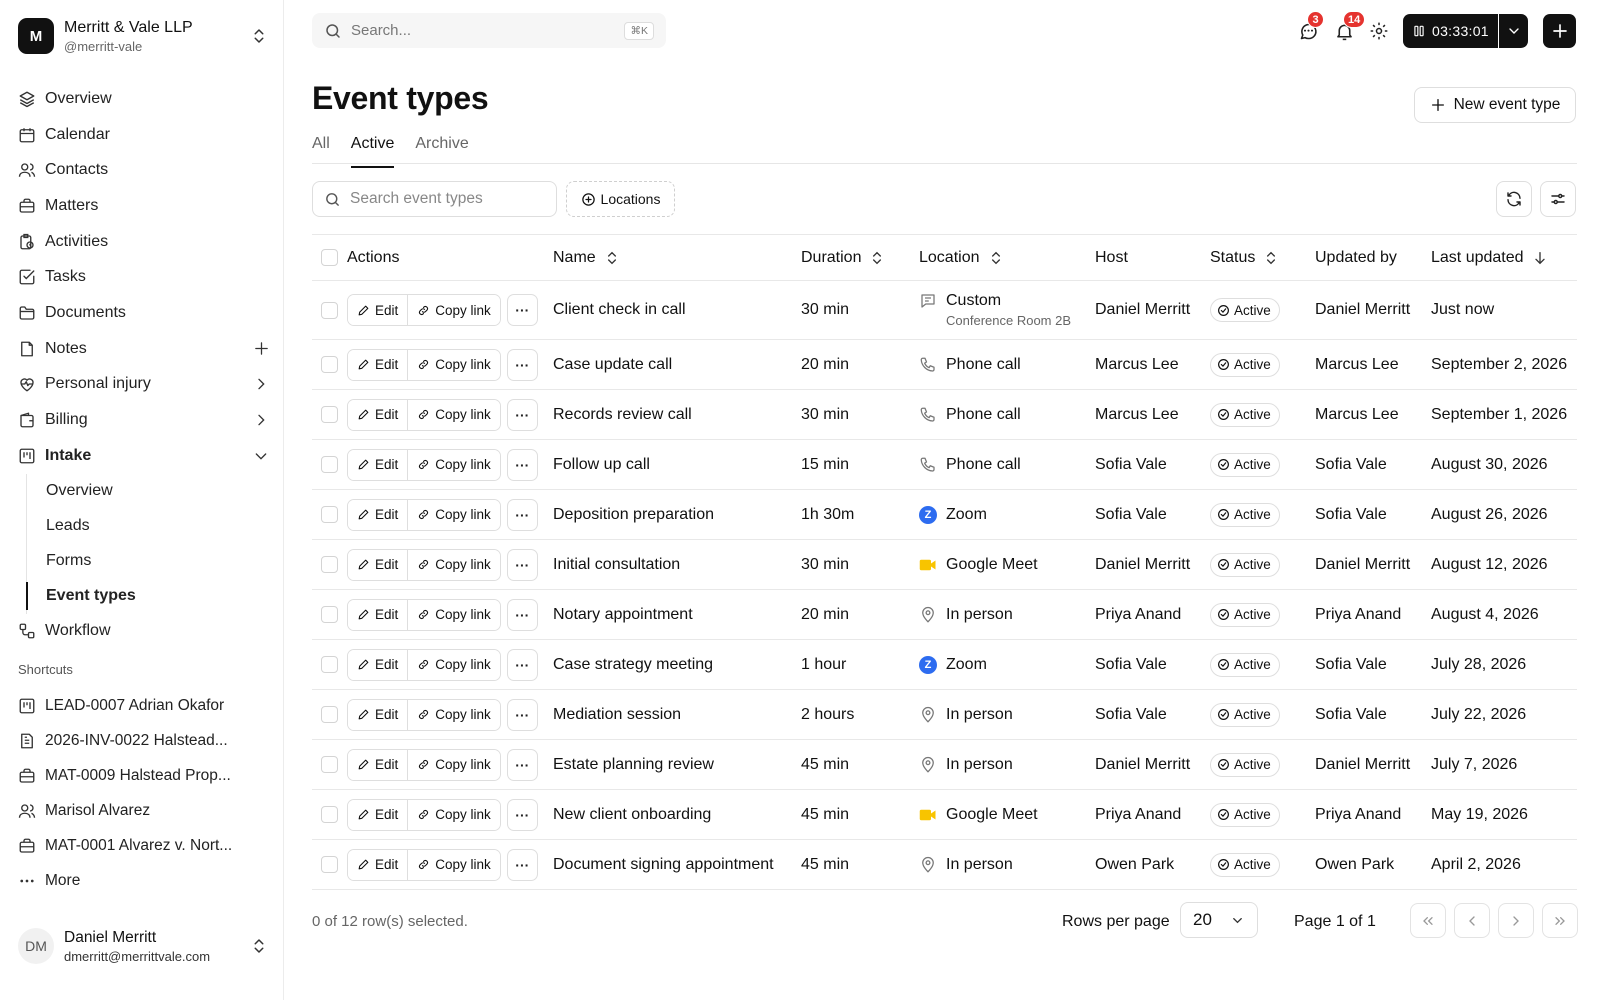  I want to click on global-search: Search... ⌘K, so click(489, 30).